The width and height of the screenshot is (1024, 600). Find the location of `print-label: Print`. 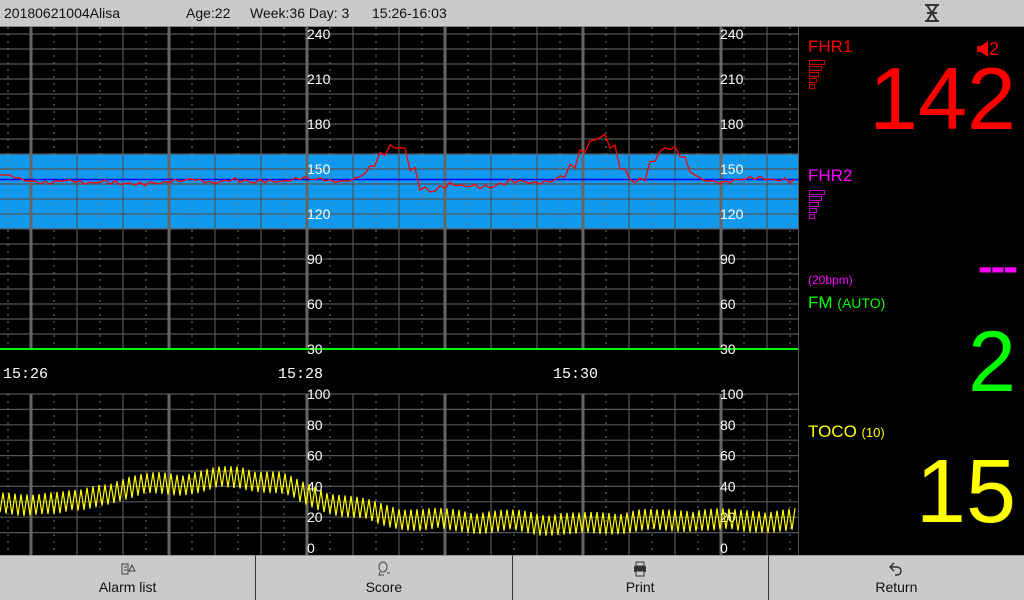

print-label: Print is located at coordinates (640, 587).